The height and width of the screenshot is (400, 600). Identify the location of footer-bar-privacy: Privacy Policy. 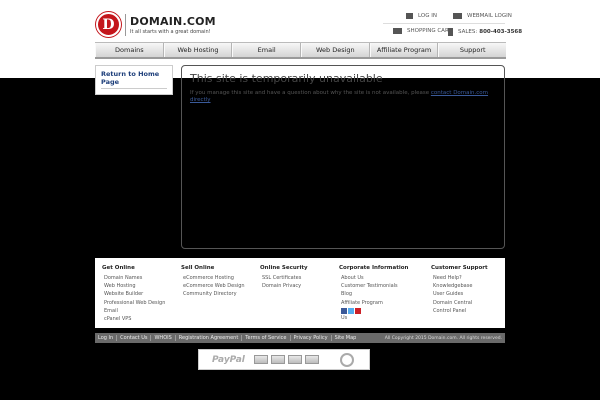
(311, 338).